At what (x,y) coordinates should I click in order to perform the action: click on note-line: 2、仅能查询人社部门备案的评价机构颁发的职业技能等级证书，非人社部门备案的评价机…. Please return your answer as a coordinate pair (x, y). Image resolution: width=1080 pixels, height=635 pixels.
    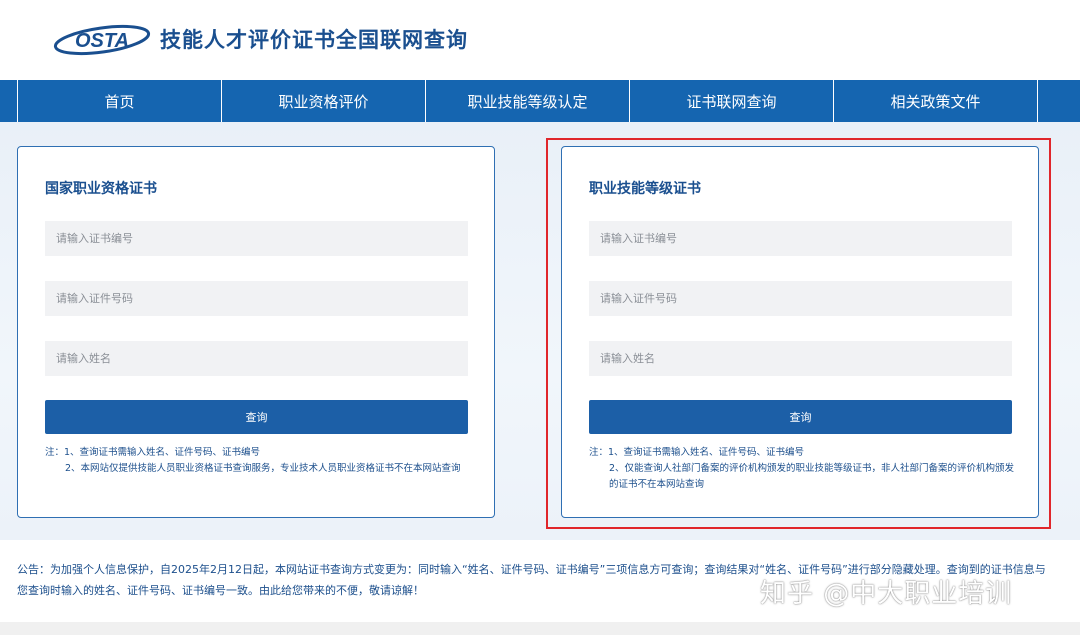
    Looking at the image, I should click on (812, 476).